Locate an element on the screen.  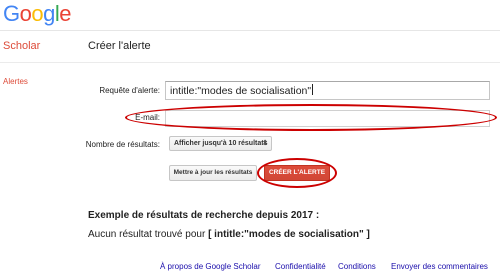
update-results-button: Mettre à jour les résultats is located at coordinates (213, 173).